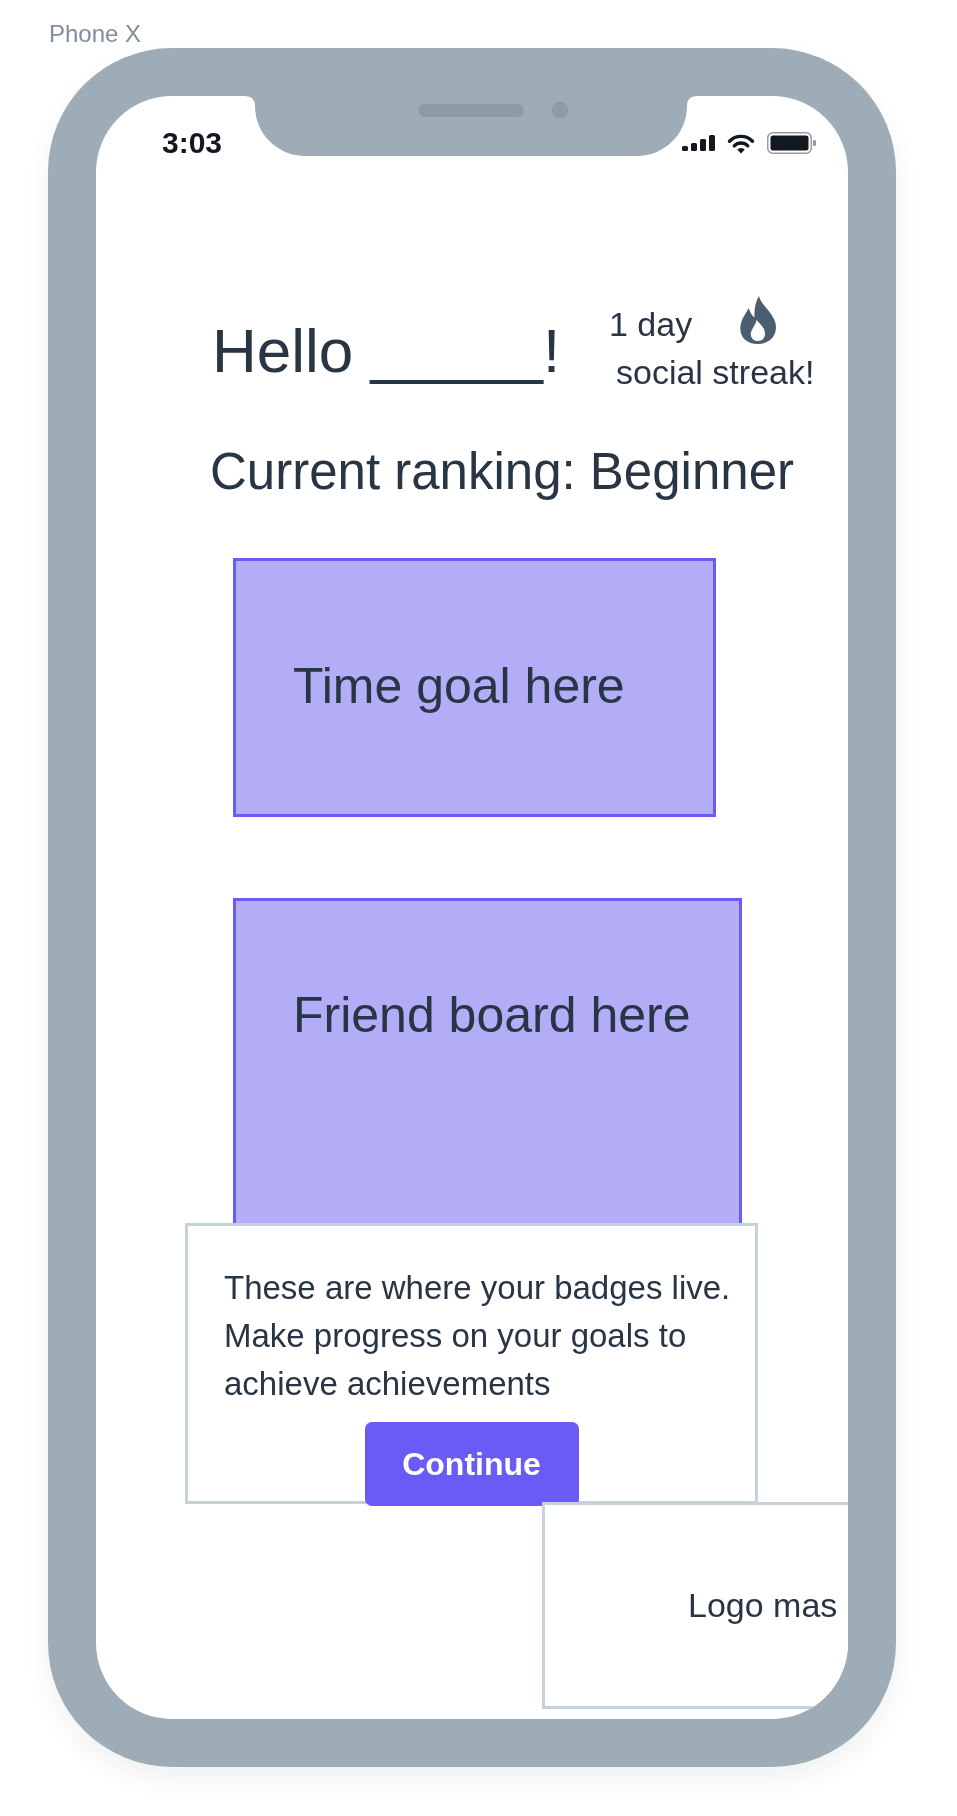  Describe the element at coordinates (758, 320) in the screenshot. I see `flame-icon` at that location.